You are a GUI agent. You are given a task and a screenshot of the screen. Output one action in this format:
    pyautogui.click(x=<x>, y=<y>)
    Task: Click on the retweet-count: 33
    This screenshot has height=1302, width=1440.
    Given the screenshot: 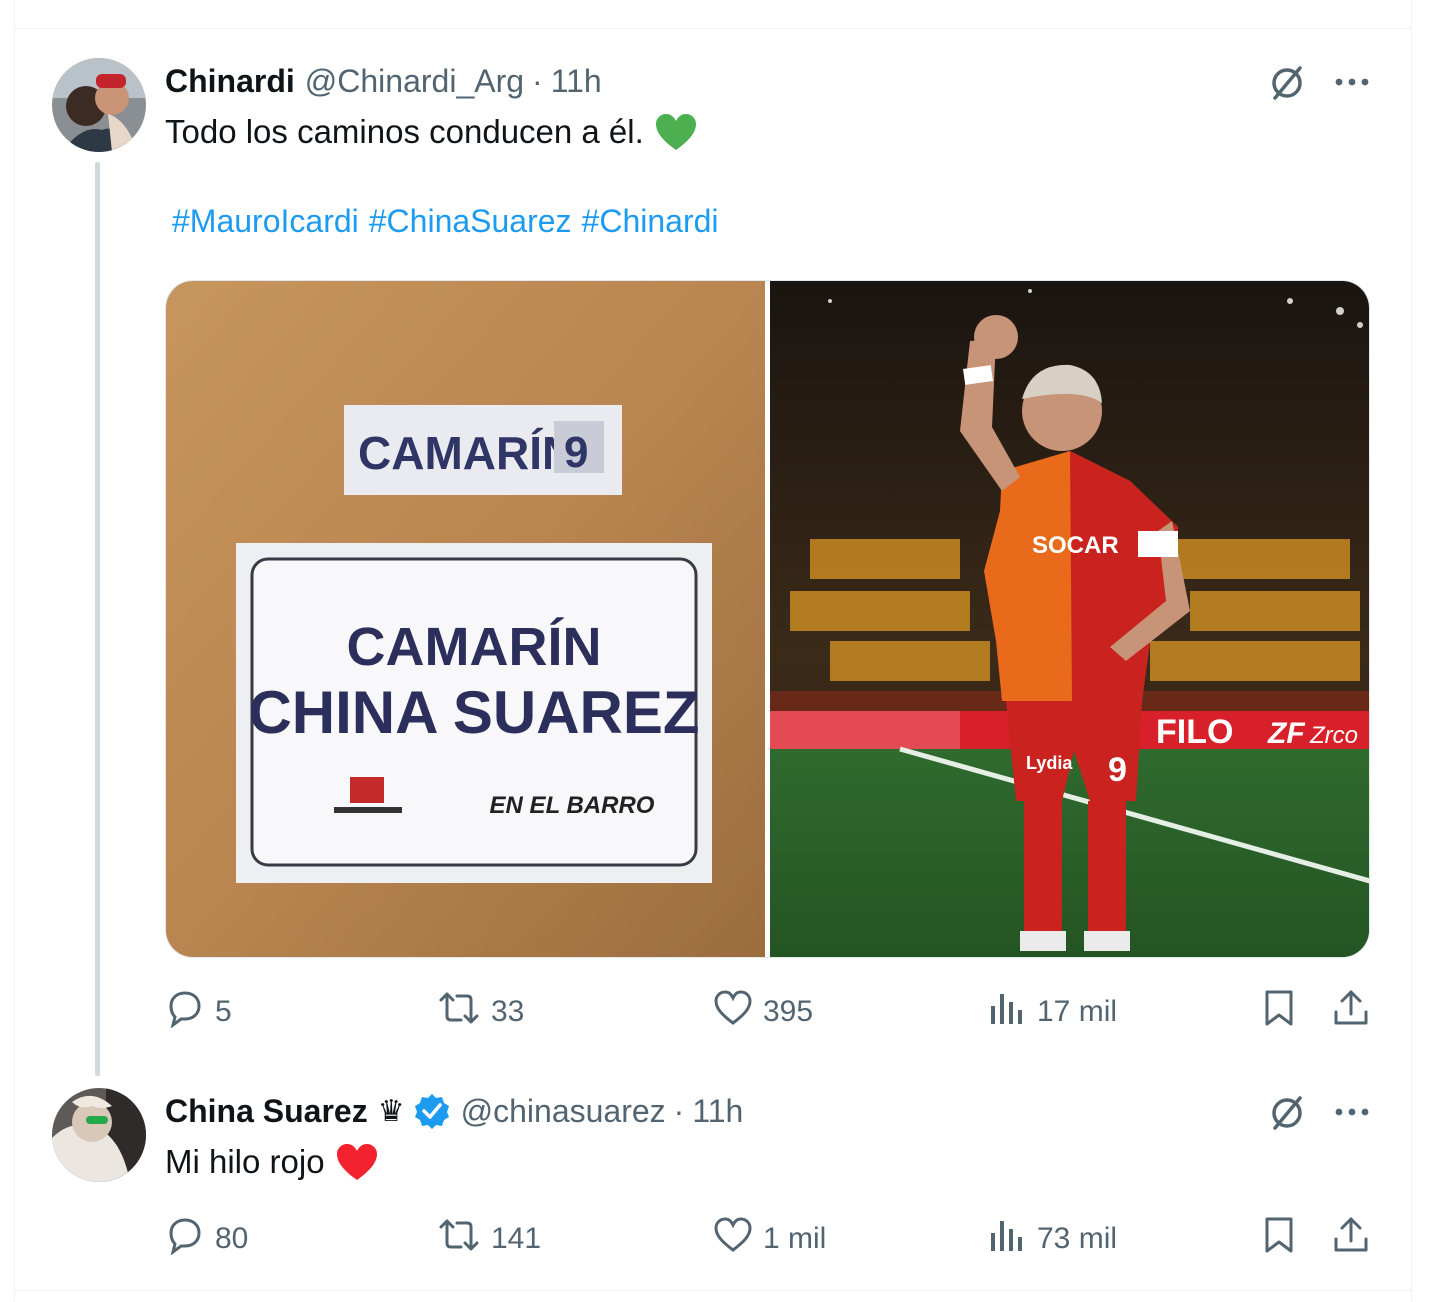 What is the action you would take?
    pyautogui.click(x=508, y=1011)
    